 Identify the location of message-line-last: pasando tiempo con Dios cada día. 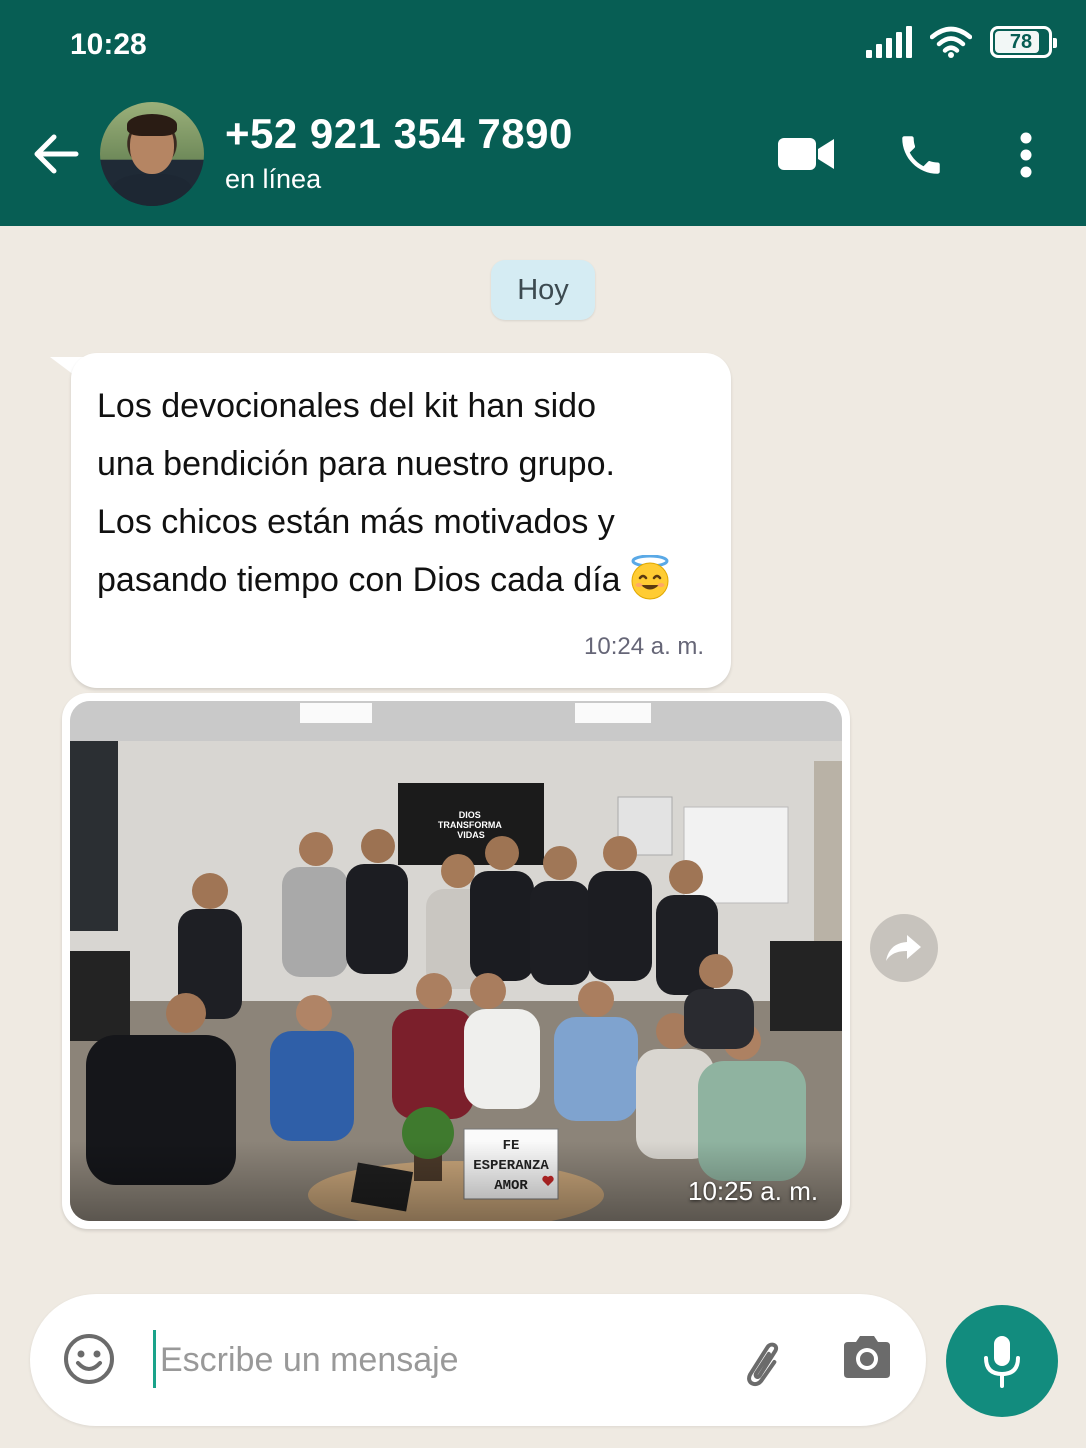
(407, 580).